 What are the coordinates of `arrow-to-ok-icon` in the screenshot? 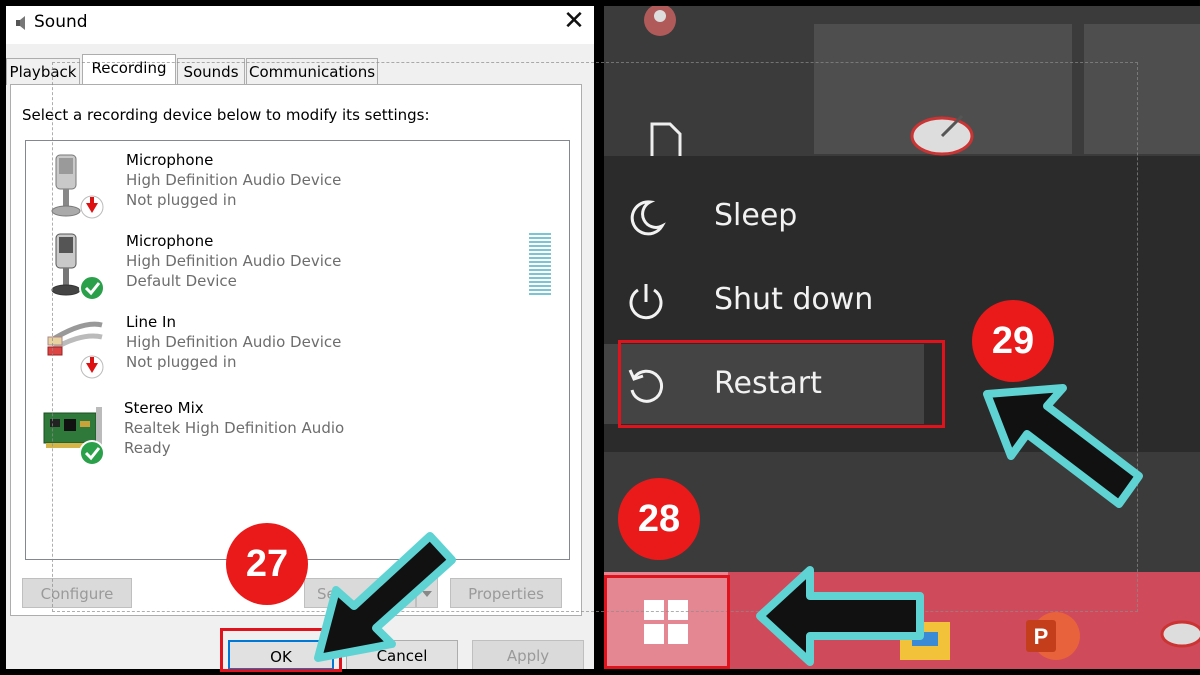 It's located at (385, 597).